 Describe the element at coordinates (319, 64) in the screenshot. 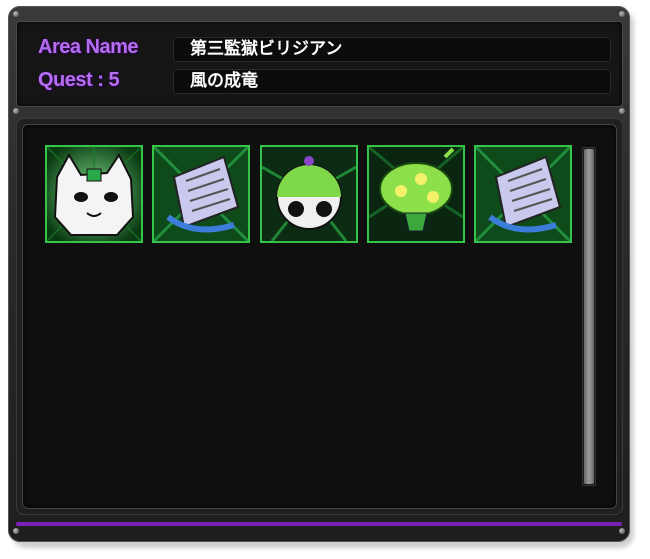

I see `quest-info-header` at that location.